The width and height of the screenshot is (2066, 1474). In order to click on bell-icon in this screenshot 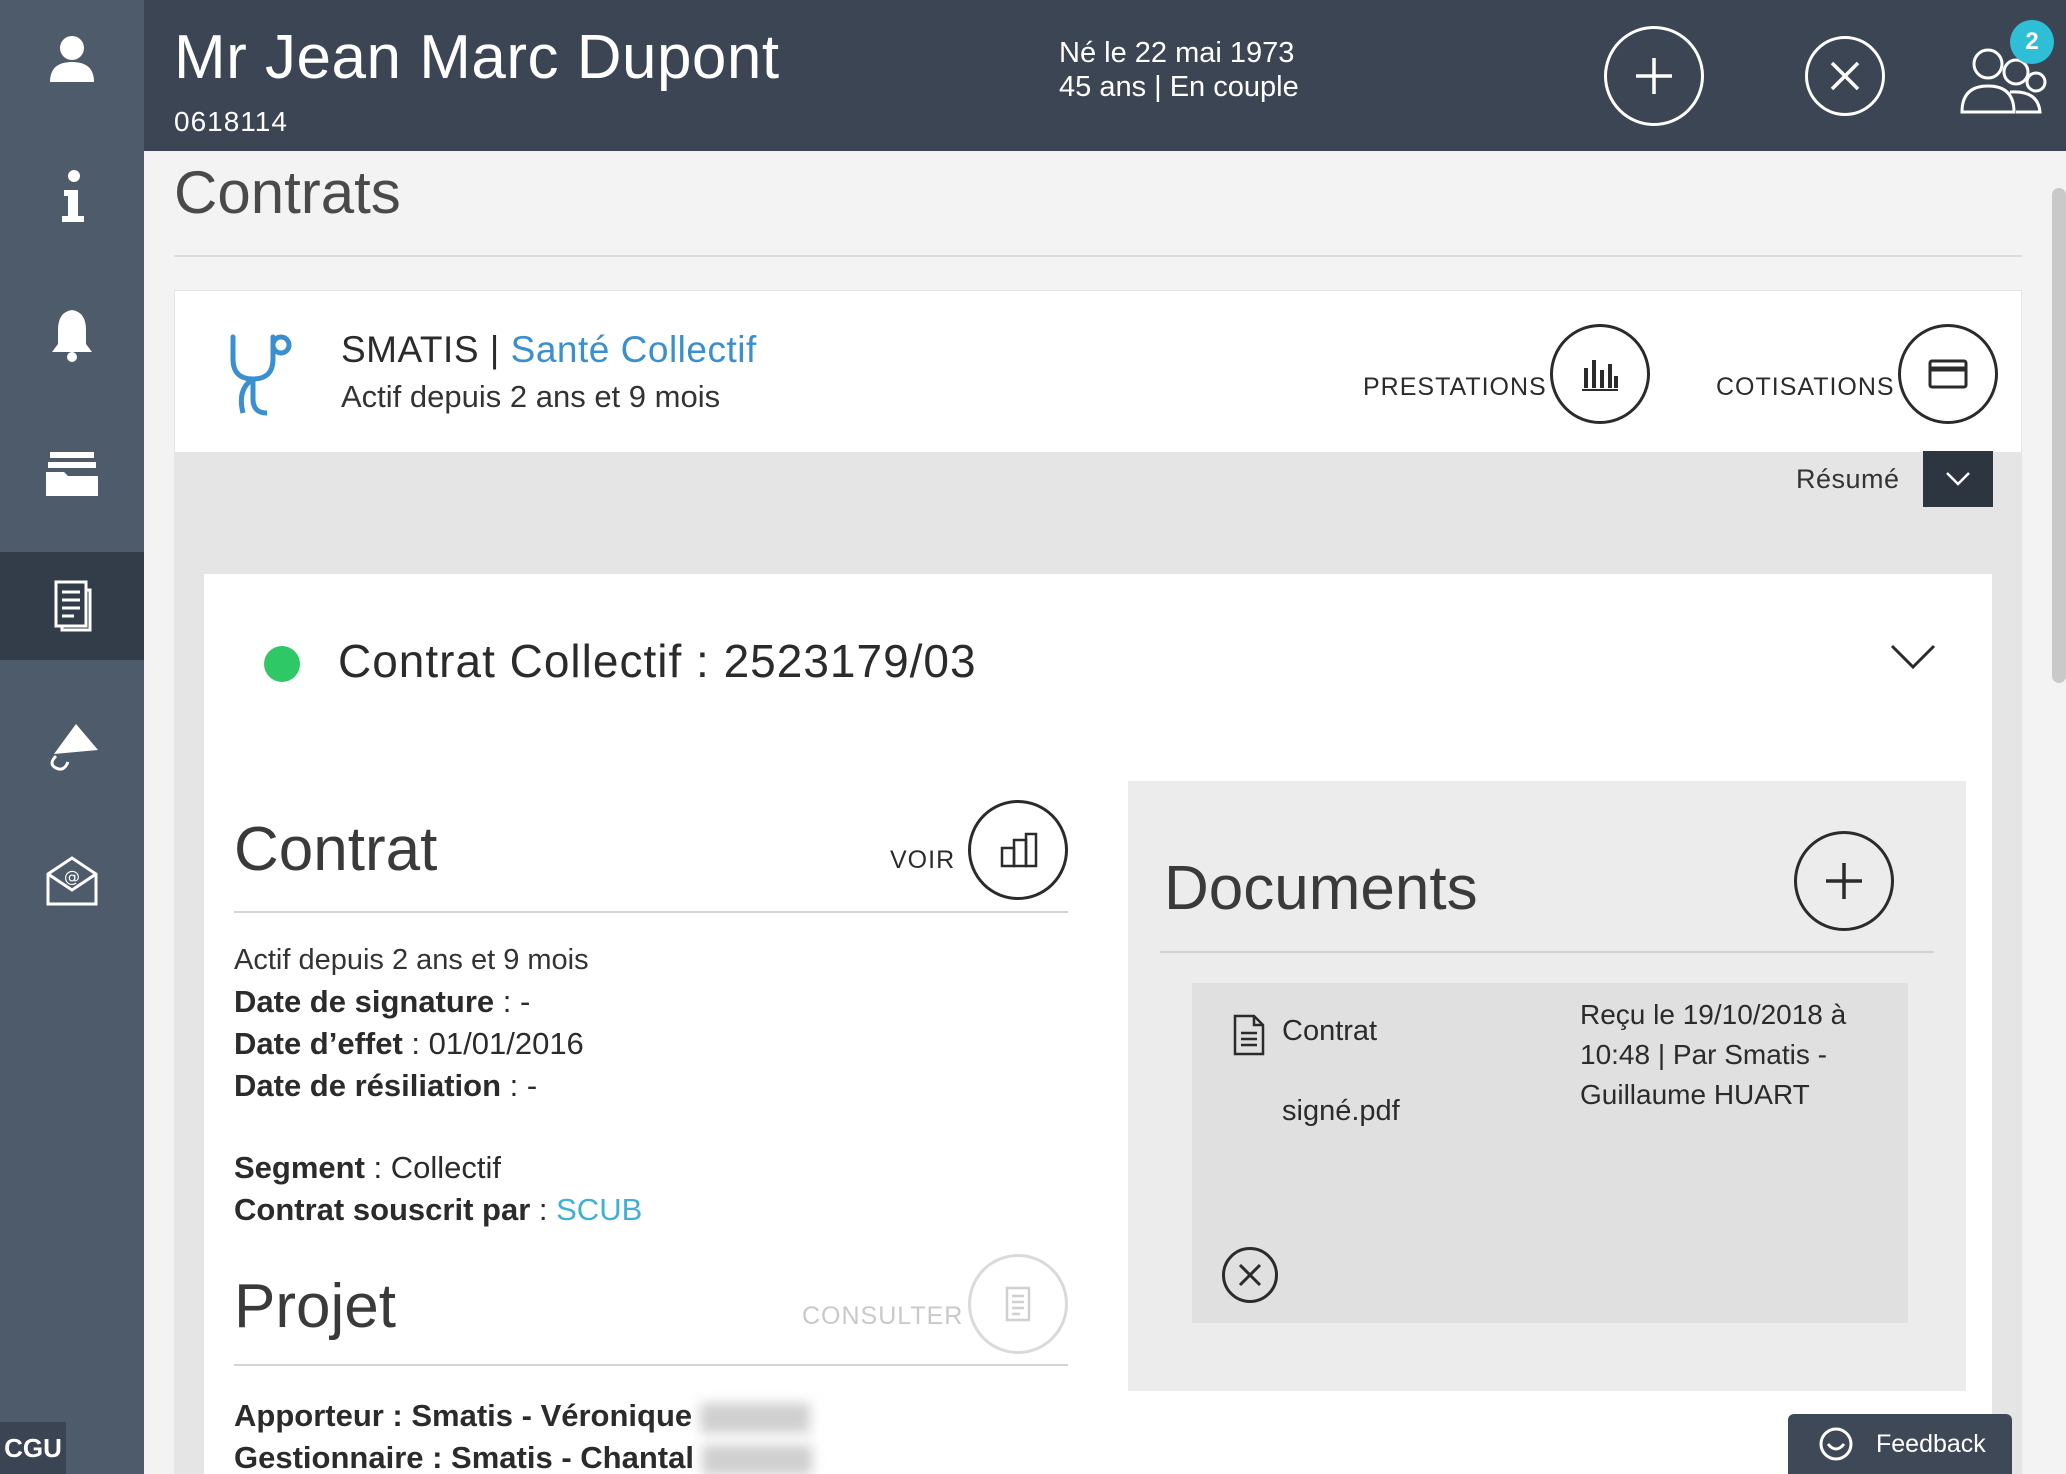, I will do `click(72, 336)`.